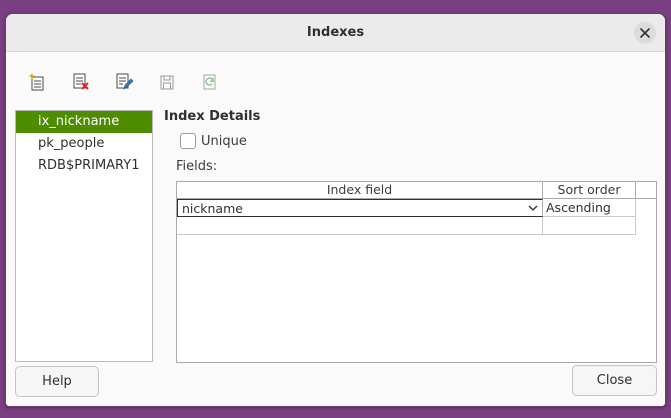 This screenshot has width=671, height=418. I want to click on index-item-pk-people: pk_people, so click(84, 144).